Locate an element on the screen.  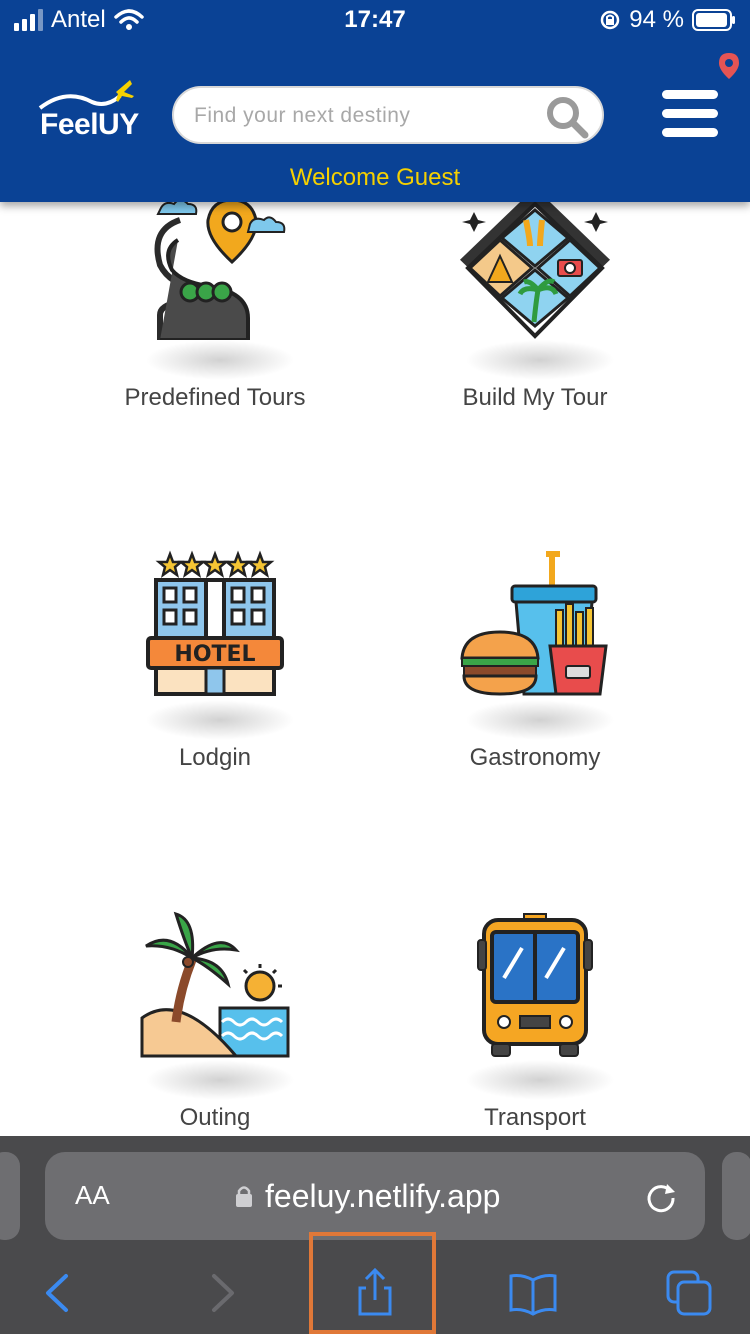
search-icon is located at coordinates (567, 117).